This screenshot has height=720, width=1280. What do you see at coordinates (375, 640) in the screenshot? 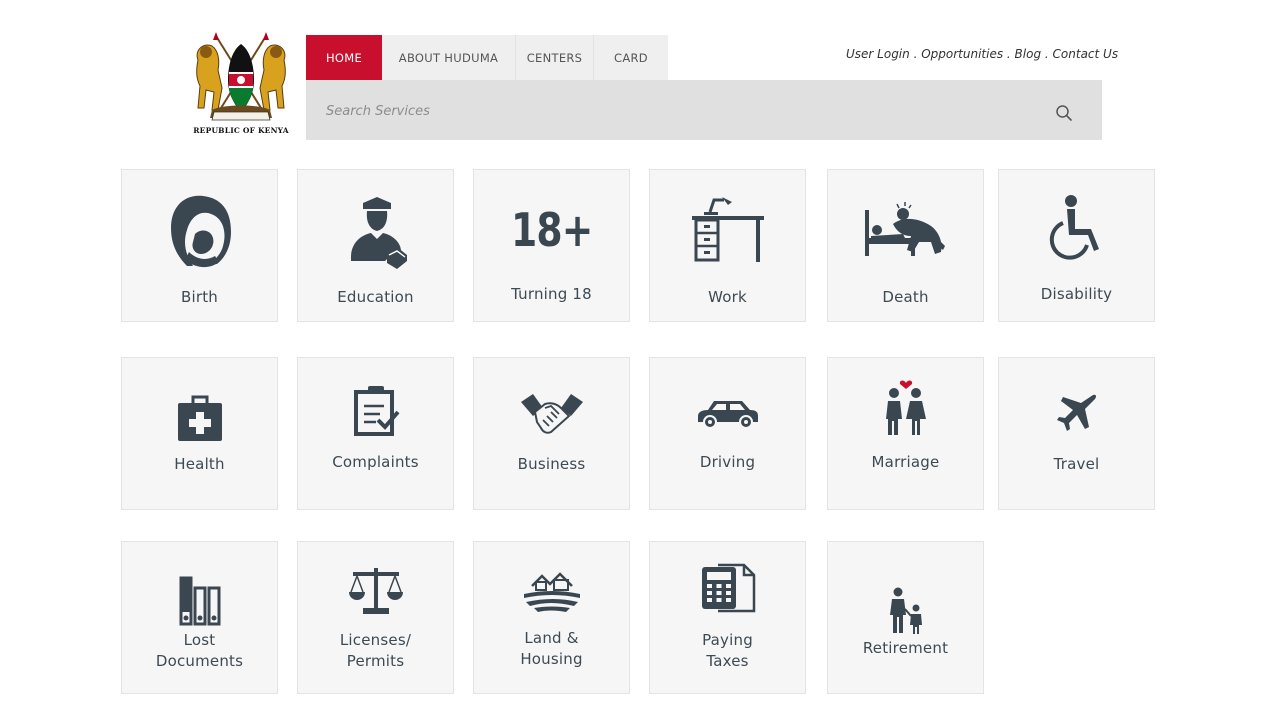
I see `service-label-line1: Licenses/` at bounding box center [375, 640].